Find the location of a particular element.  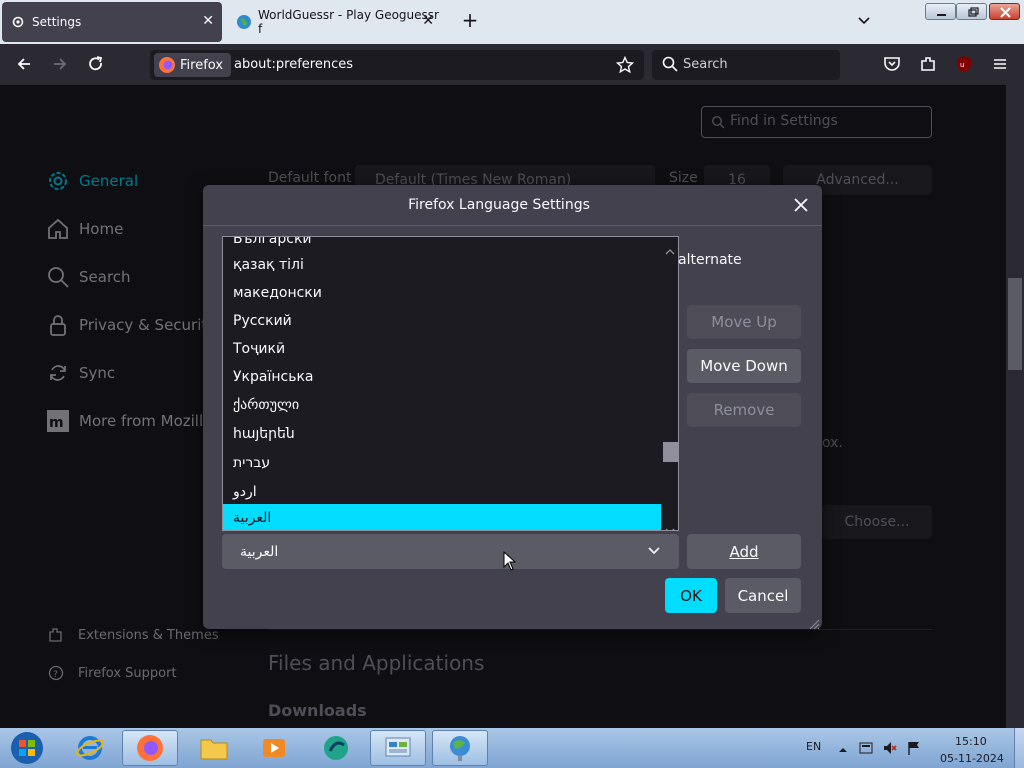

remove-button: Remove is located at coordinates (744, 410).